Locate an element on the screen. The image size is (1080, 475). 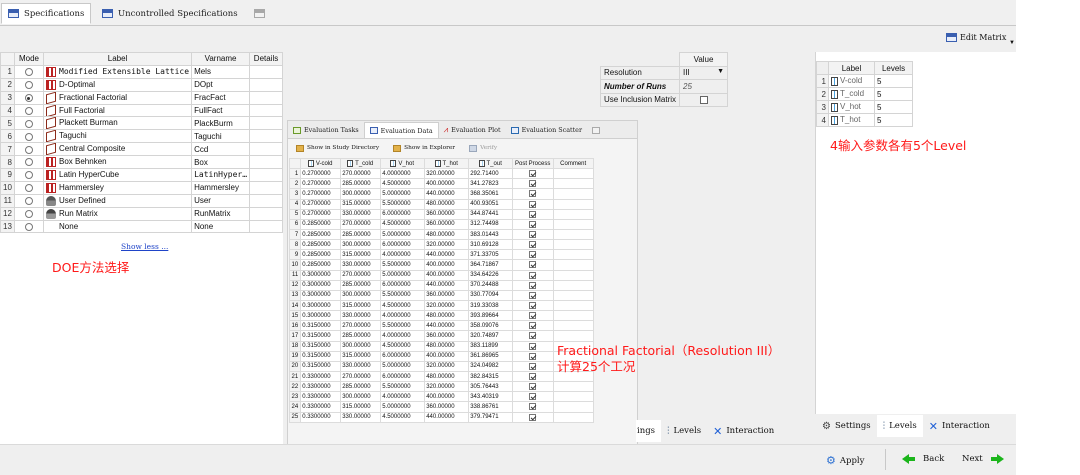
tab-levels: ⫶ Levels is located at coordinates (899, 426).